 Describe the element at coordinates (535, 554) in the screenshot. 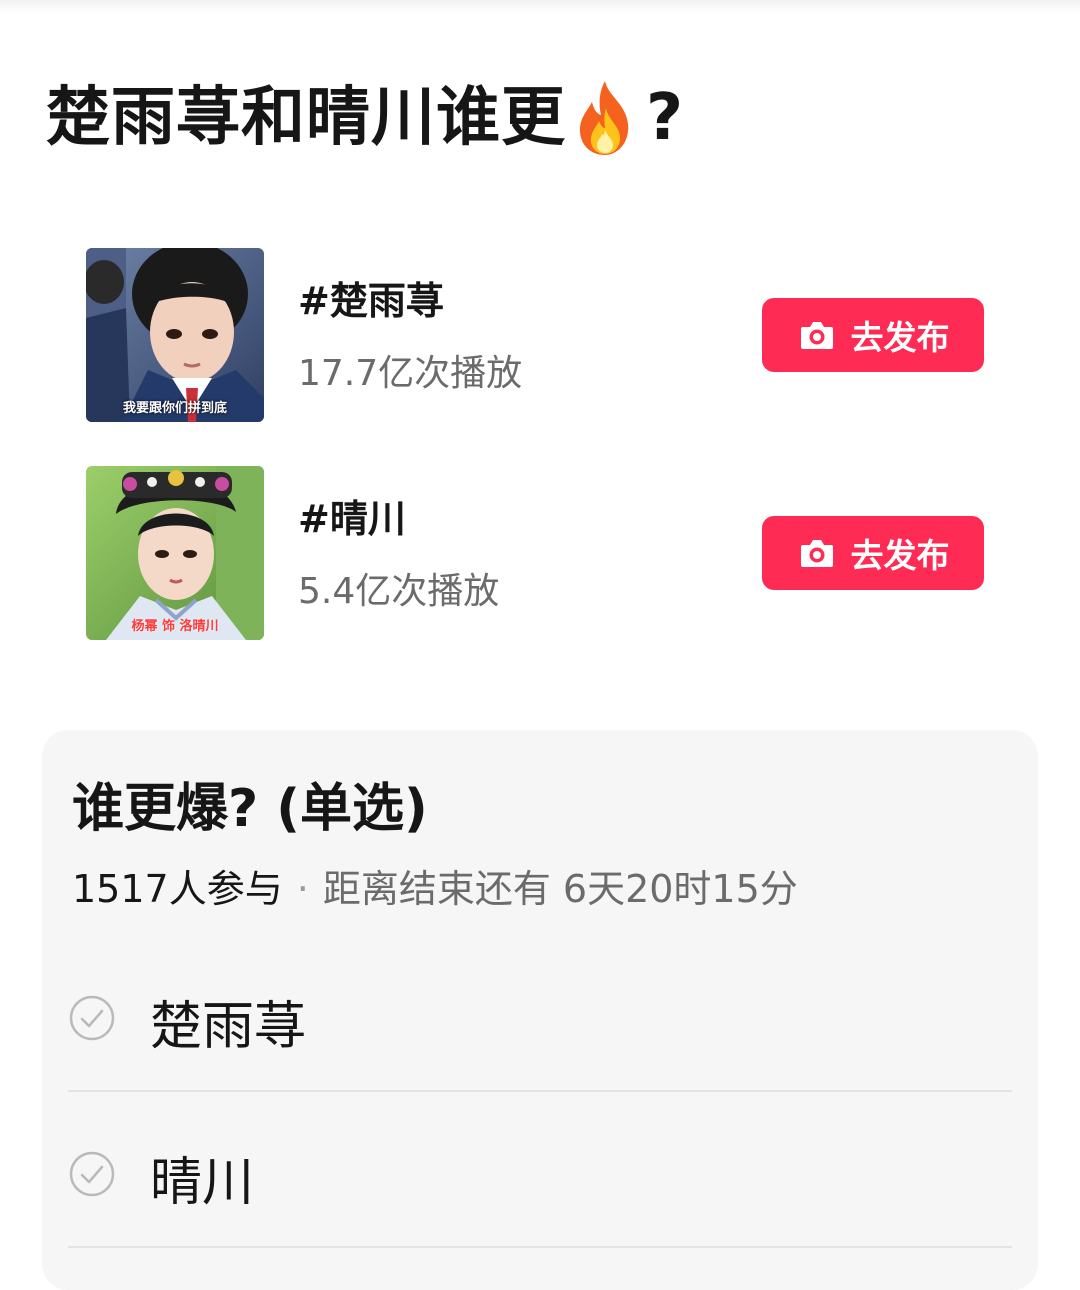

I see `topic-row-qingchuan: 杨幂 饰 洛晴川 #晴川 5.4亿次播放 去发布` at that location.